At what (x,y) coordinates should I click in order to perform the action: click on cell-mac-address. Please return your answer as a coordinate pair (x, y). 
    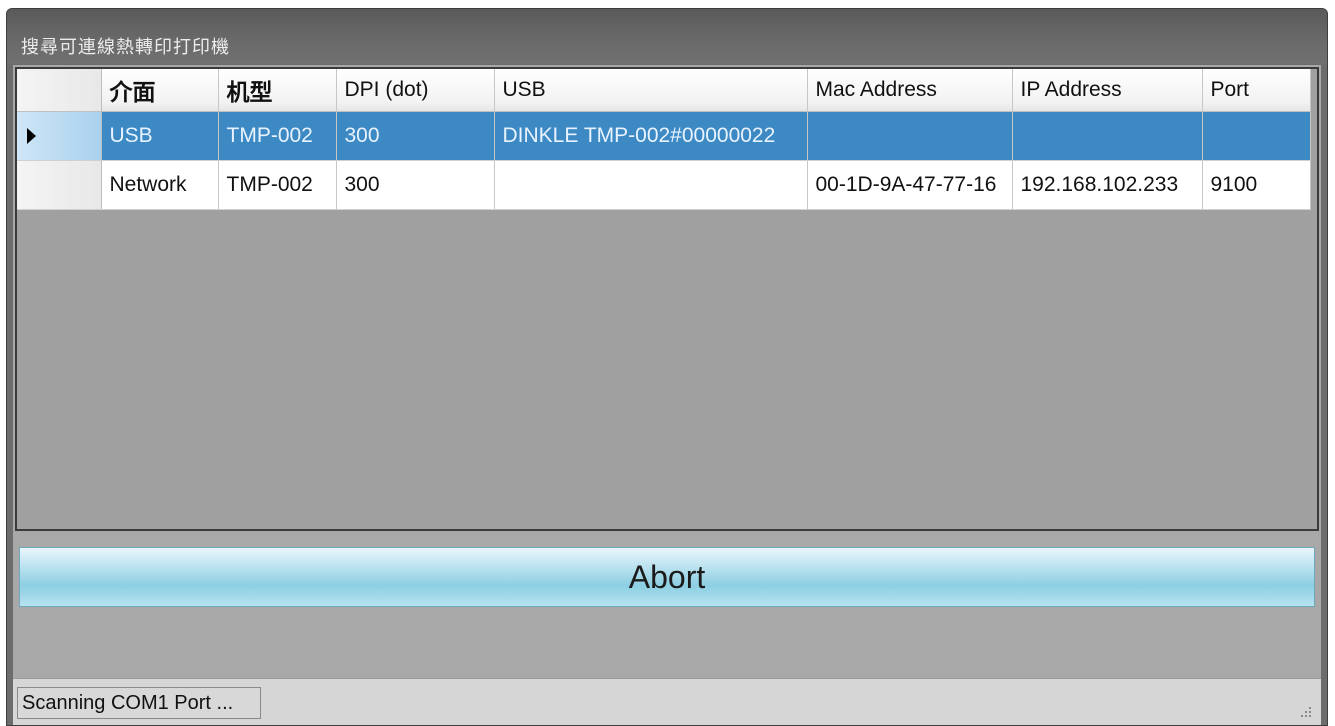
    Looking at the image, I should click on (910, 136).